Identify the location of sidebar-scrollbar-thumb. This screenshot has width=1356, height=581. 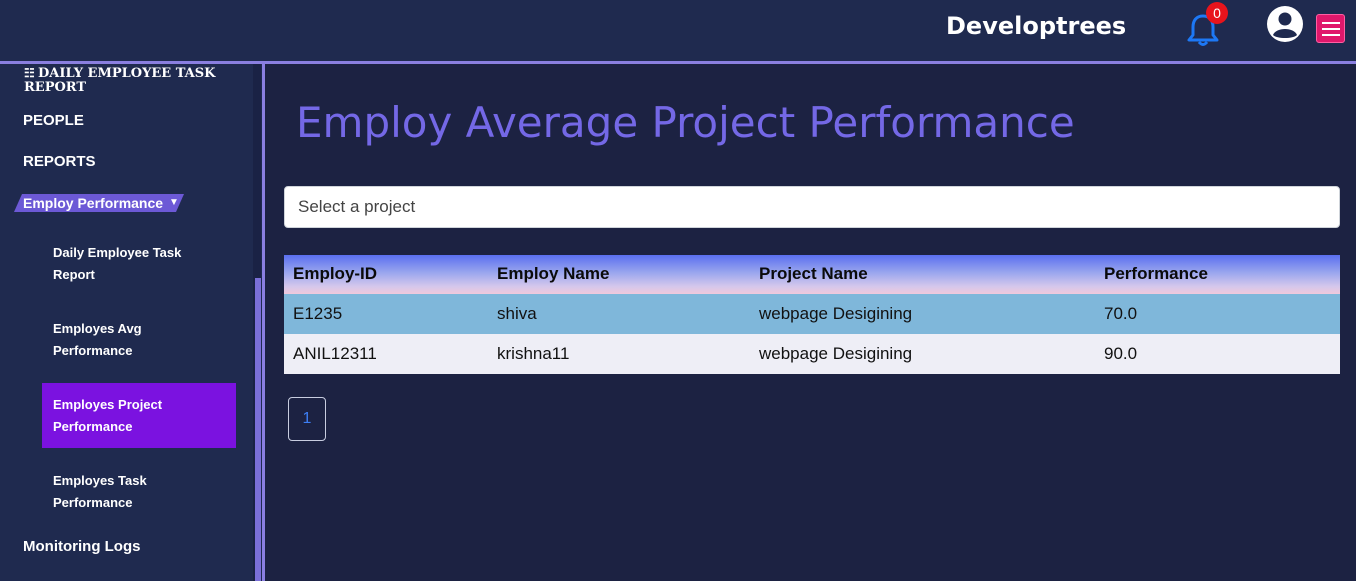
(258, 429).